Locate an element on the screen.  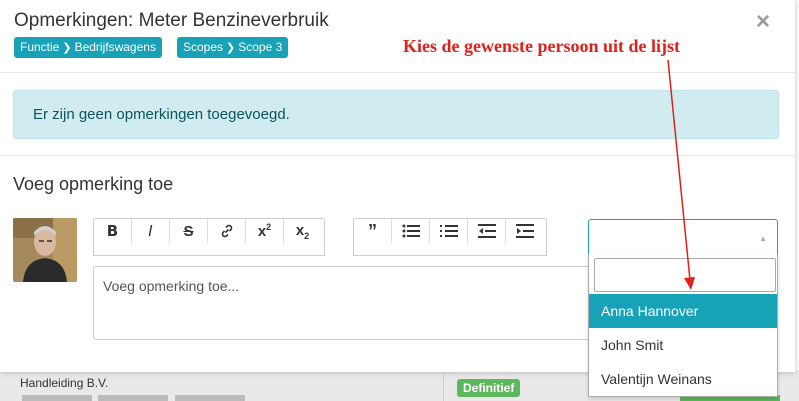
outdent-icon is located at coordinates (487, 231).